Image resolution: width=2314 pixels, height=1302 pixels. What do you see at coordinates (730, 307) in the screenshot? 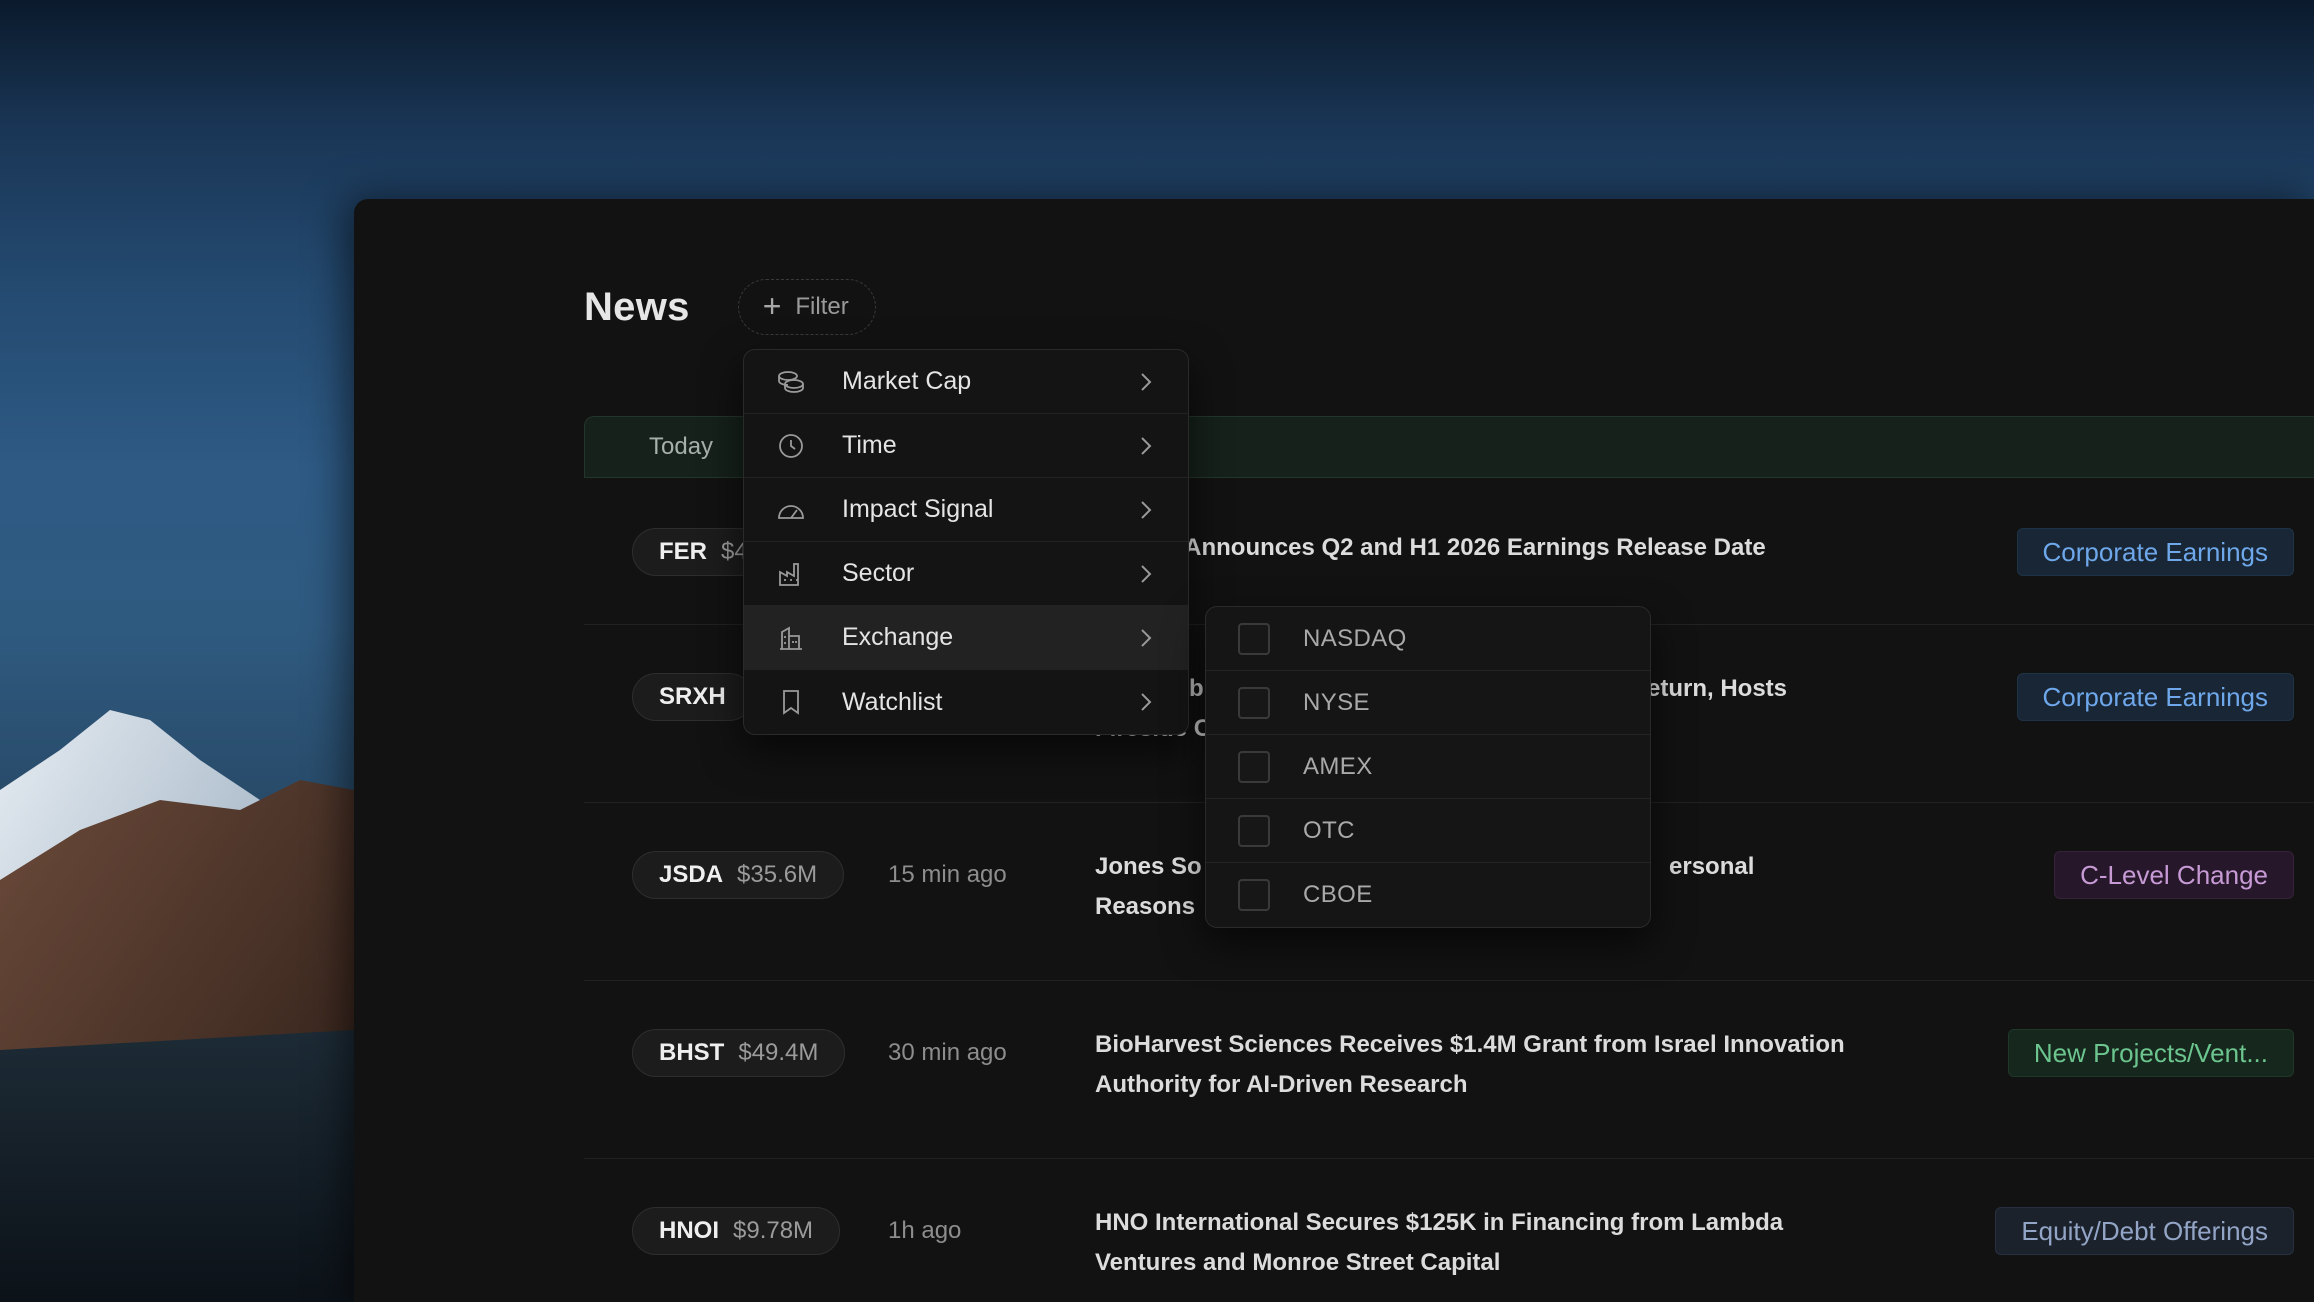
I see `page-header: News + Filter` at bounding box center [730, 307].